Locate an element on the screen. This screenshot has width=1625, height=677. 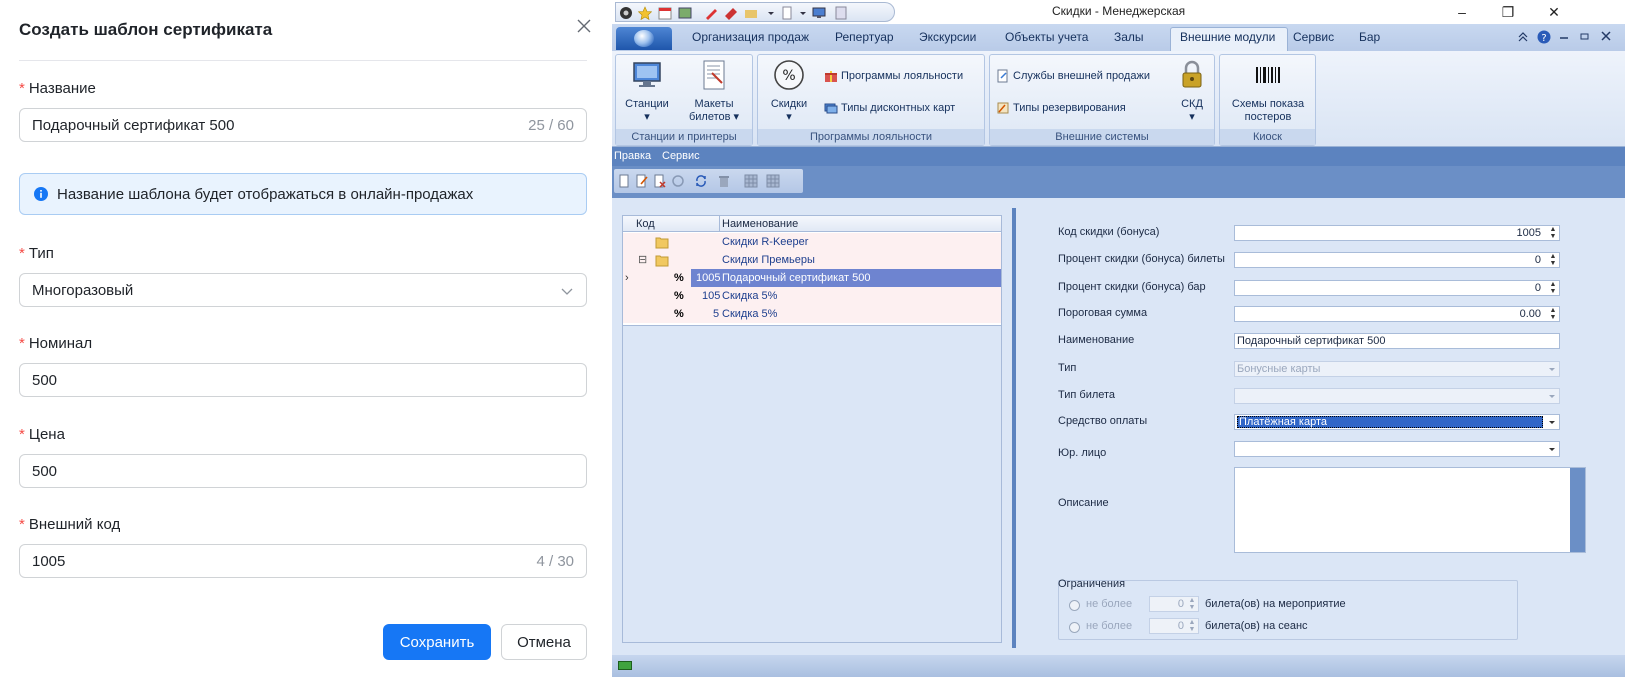
external-sales-button: Службы внешней продажи is located at coordinates (1073, 76).